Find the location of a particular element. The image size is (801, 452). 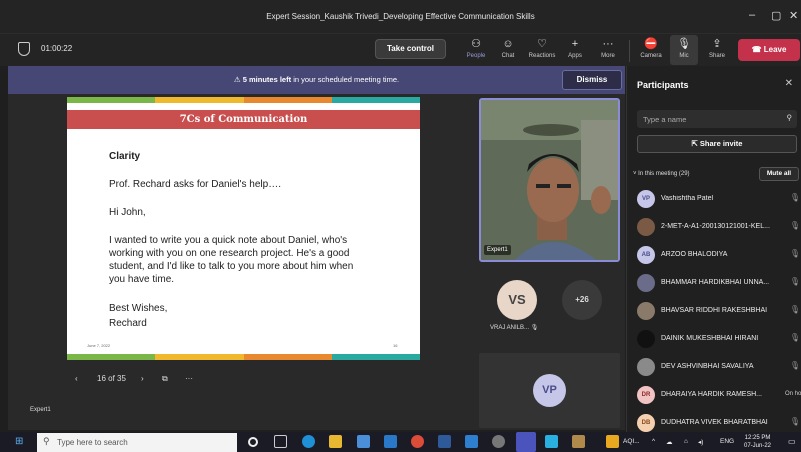

task-view-icon is located at coordinates (280, 441).